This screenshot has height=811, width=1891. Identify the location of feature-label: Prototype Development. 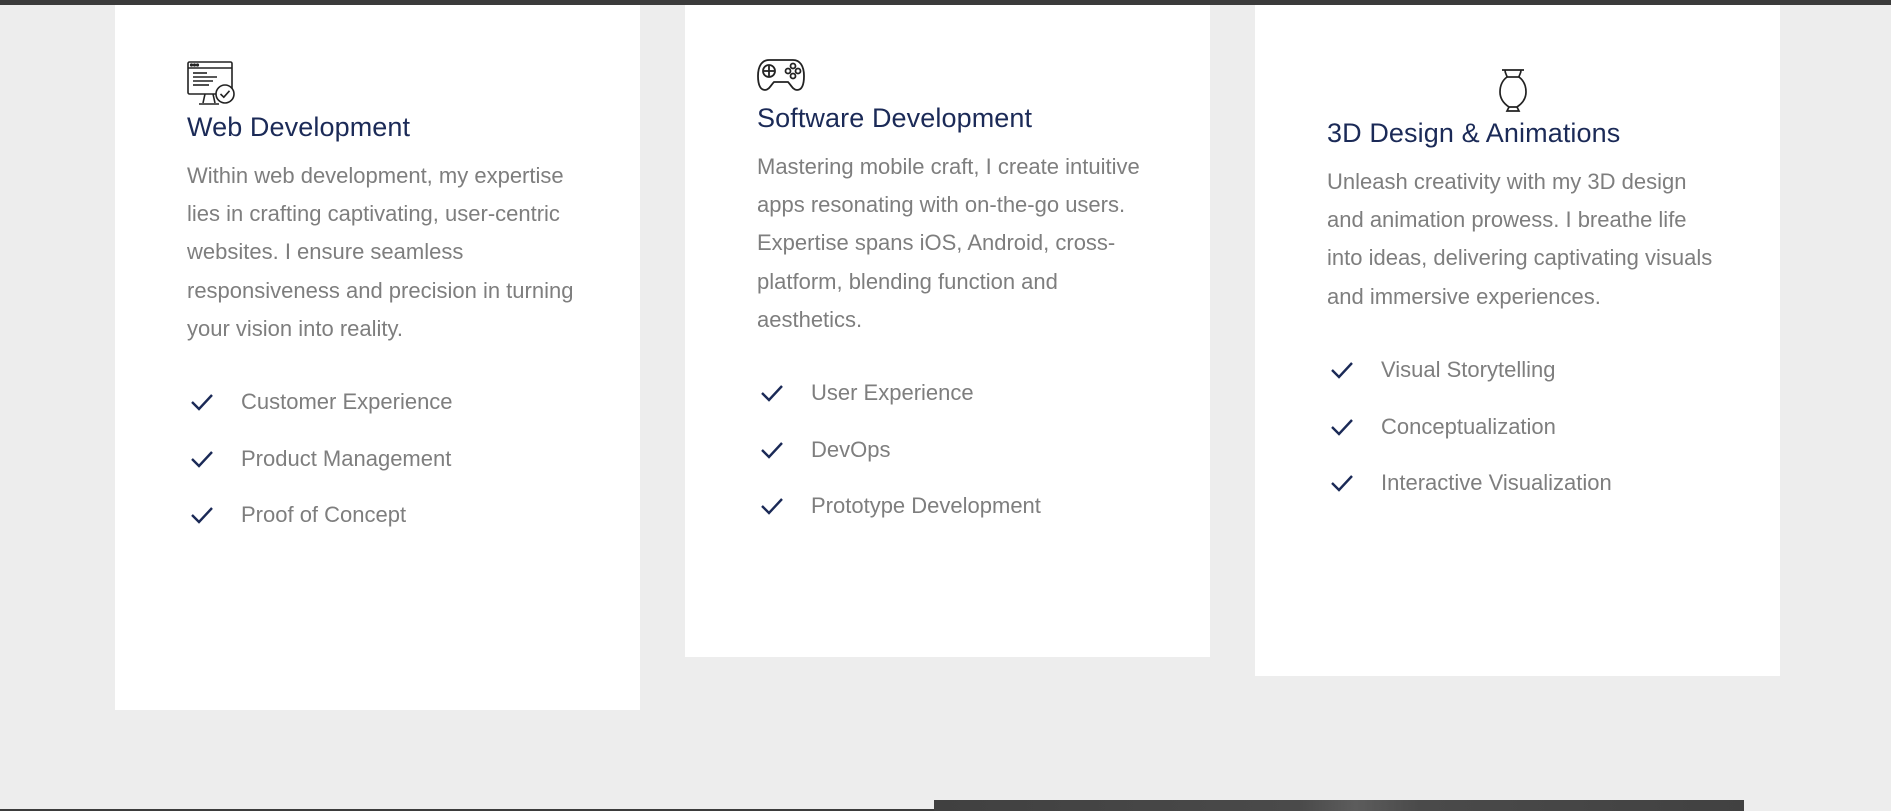
(926, 506).